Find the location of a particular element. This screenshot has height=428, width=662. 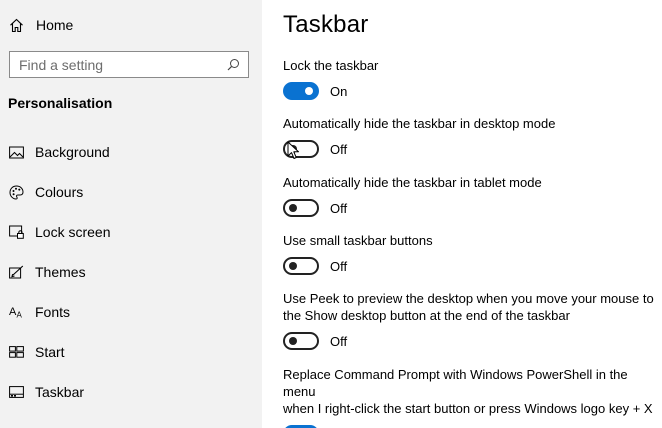

sidebar-item-label: Start is located at coordinates (50, 352).